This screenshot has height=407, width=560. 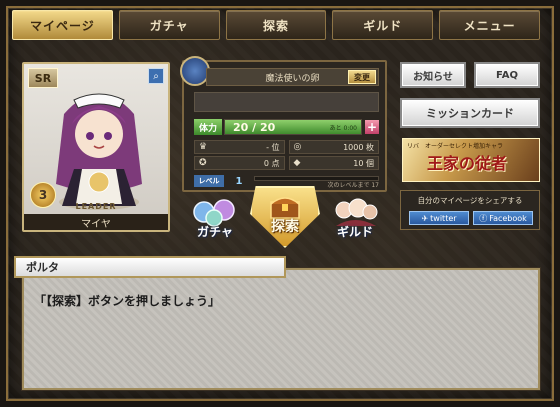 What do you see at coordinates (286, 102) in the screenshot?
I see `comment-box` at bounding box center [286, 102].